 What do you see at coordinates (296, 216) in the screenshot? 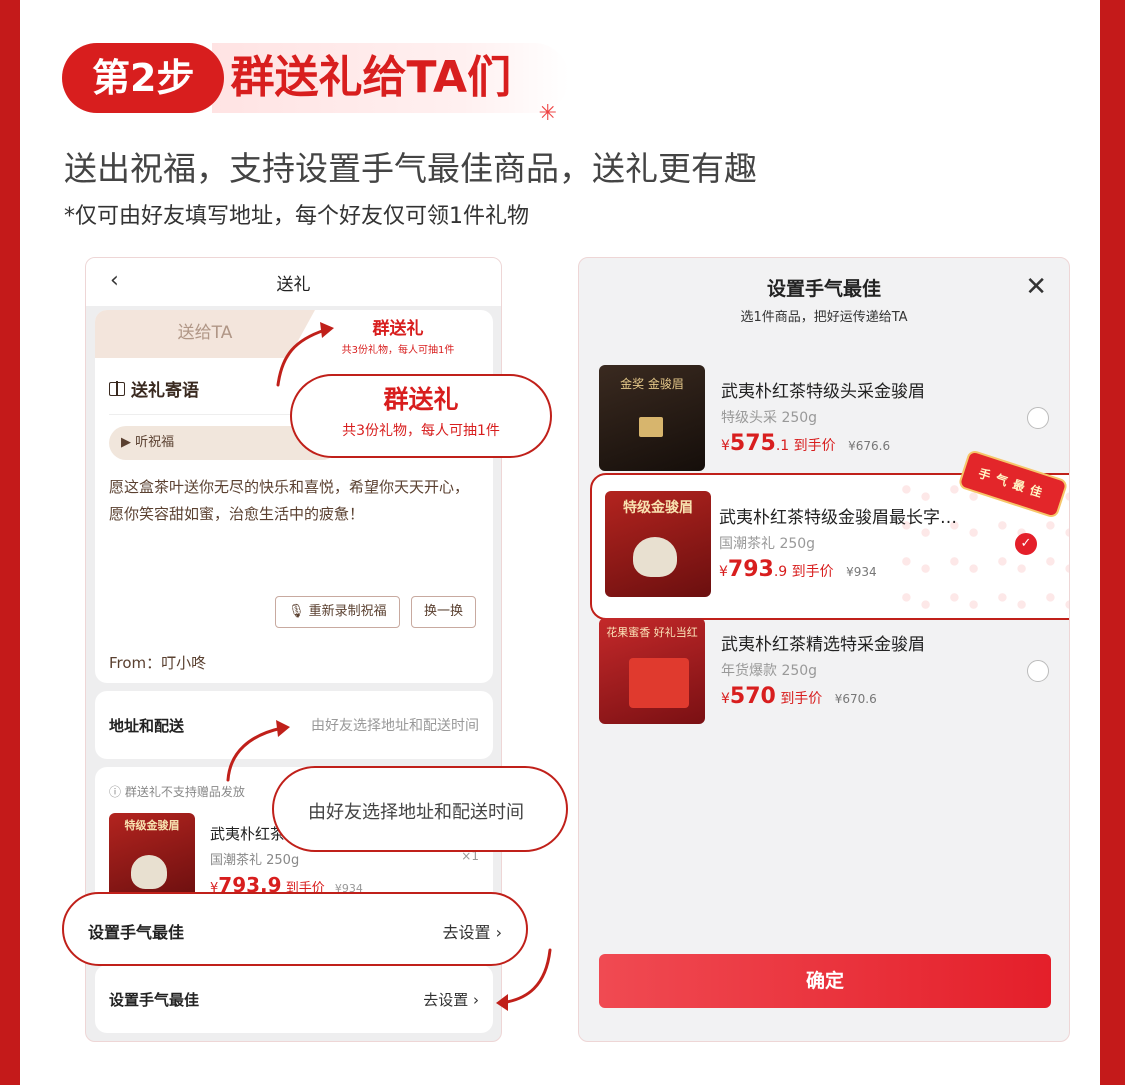
I see `note: *仅可由好友填写地址，每个好友仅可领1件礼物` at bounding box center [296, 216].